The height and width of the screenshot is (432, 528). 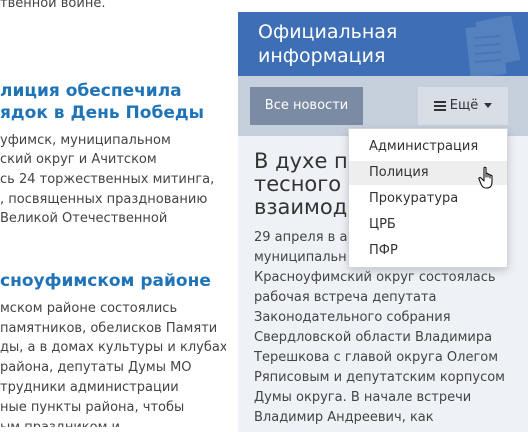 I want to click on all-news-button: Все новости, so click(x=306, y=106).